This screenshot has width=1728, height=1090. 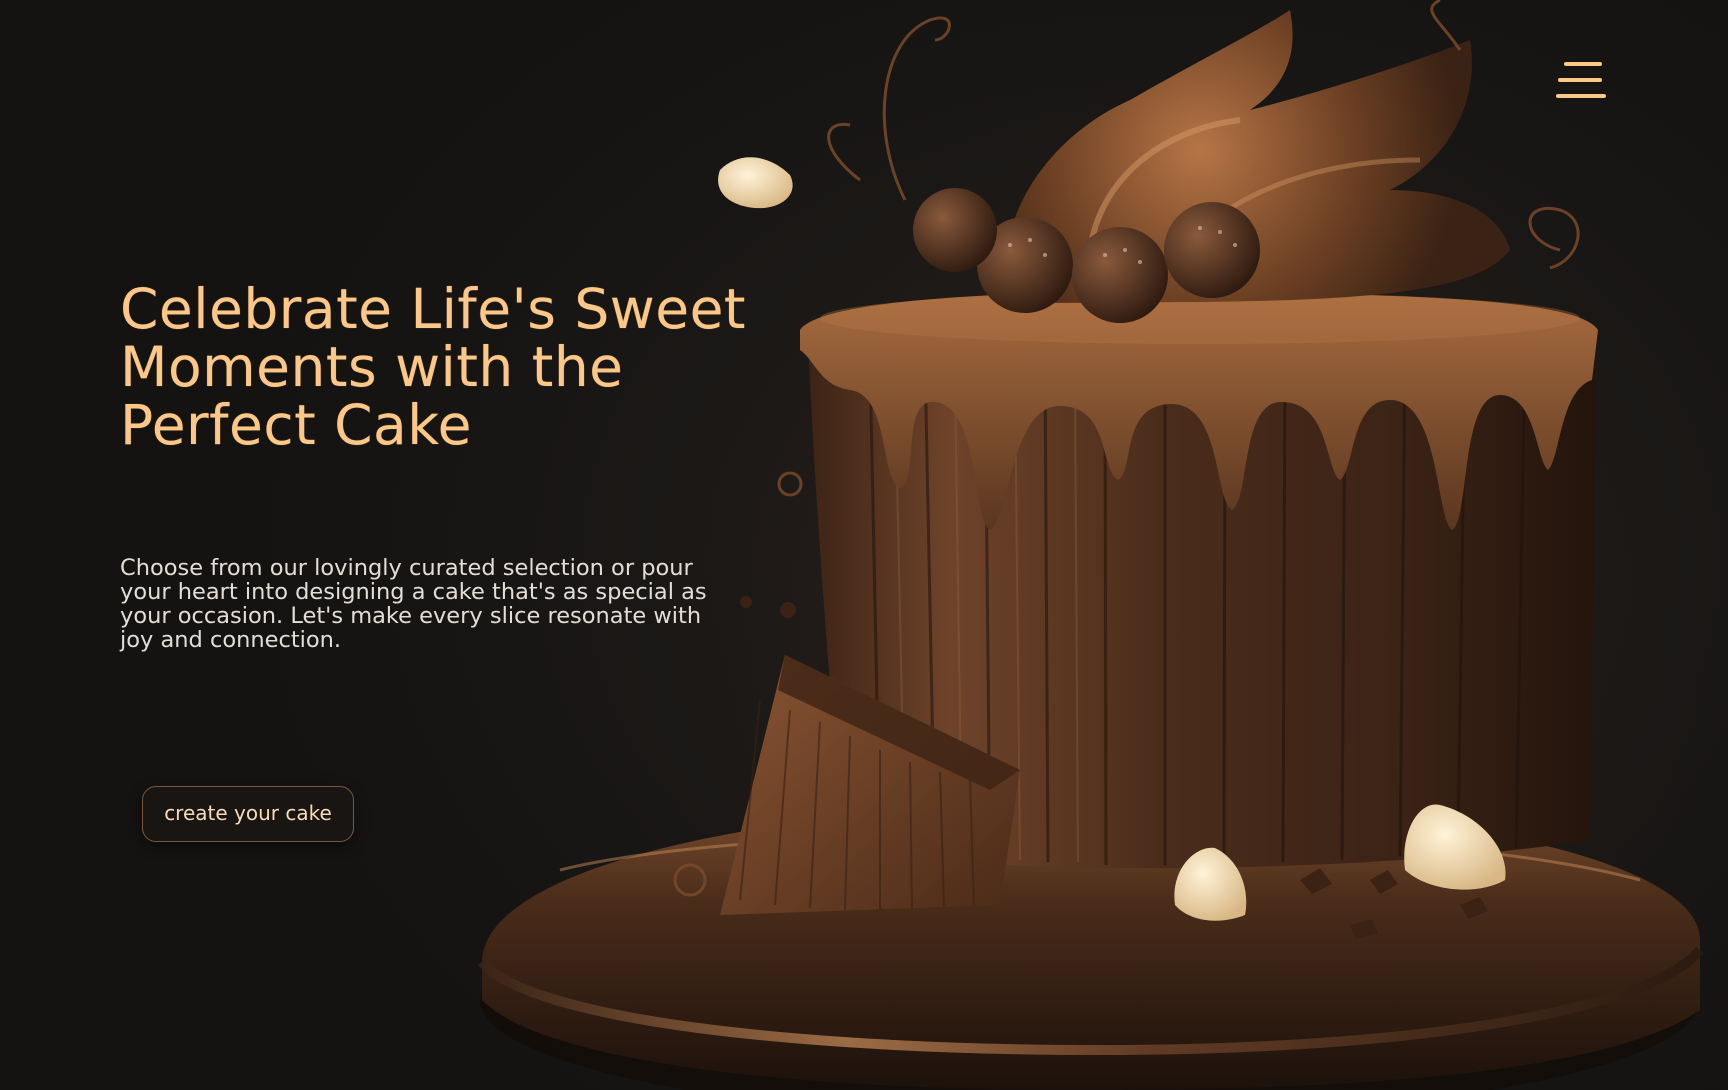 What do you see at coordinates (248, 814) in the screenshot?
I see `create-cake-button: create your cake` at bounding box center [248, 814].